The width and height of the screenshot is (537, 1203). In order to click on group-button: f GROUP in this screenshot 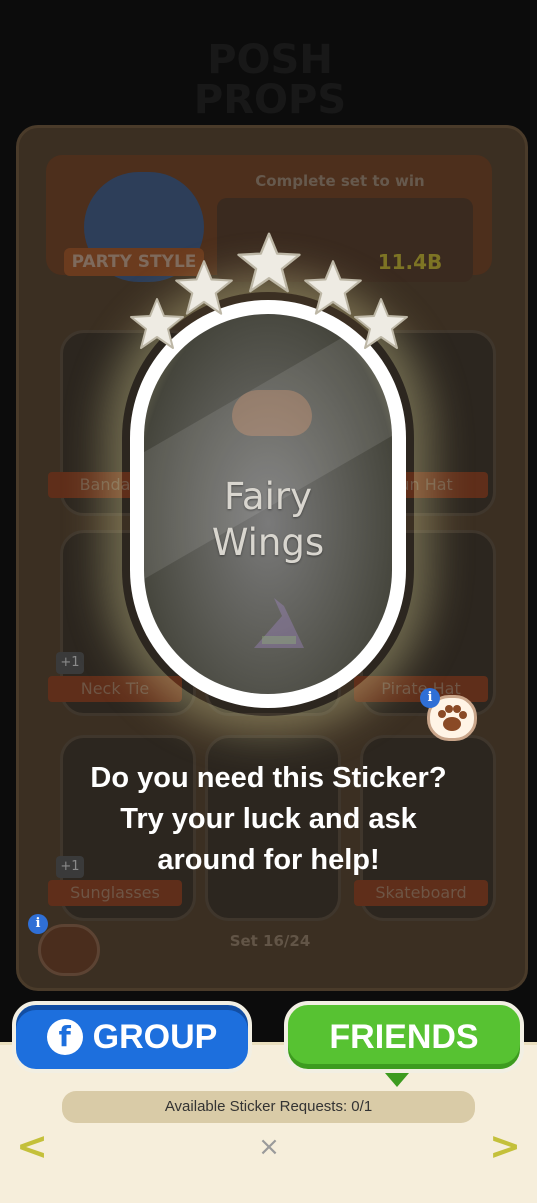, I will do `click(132, 1037)`.